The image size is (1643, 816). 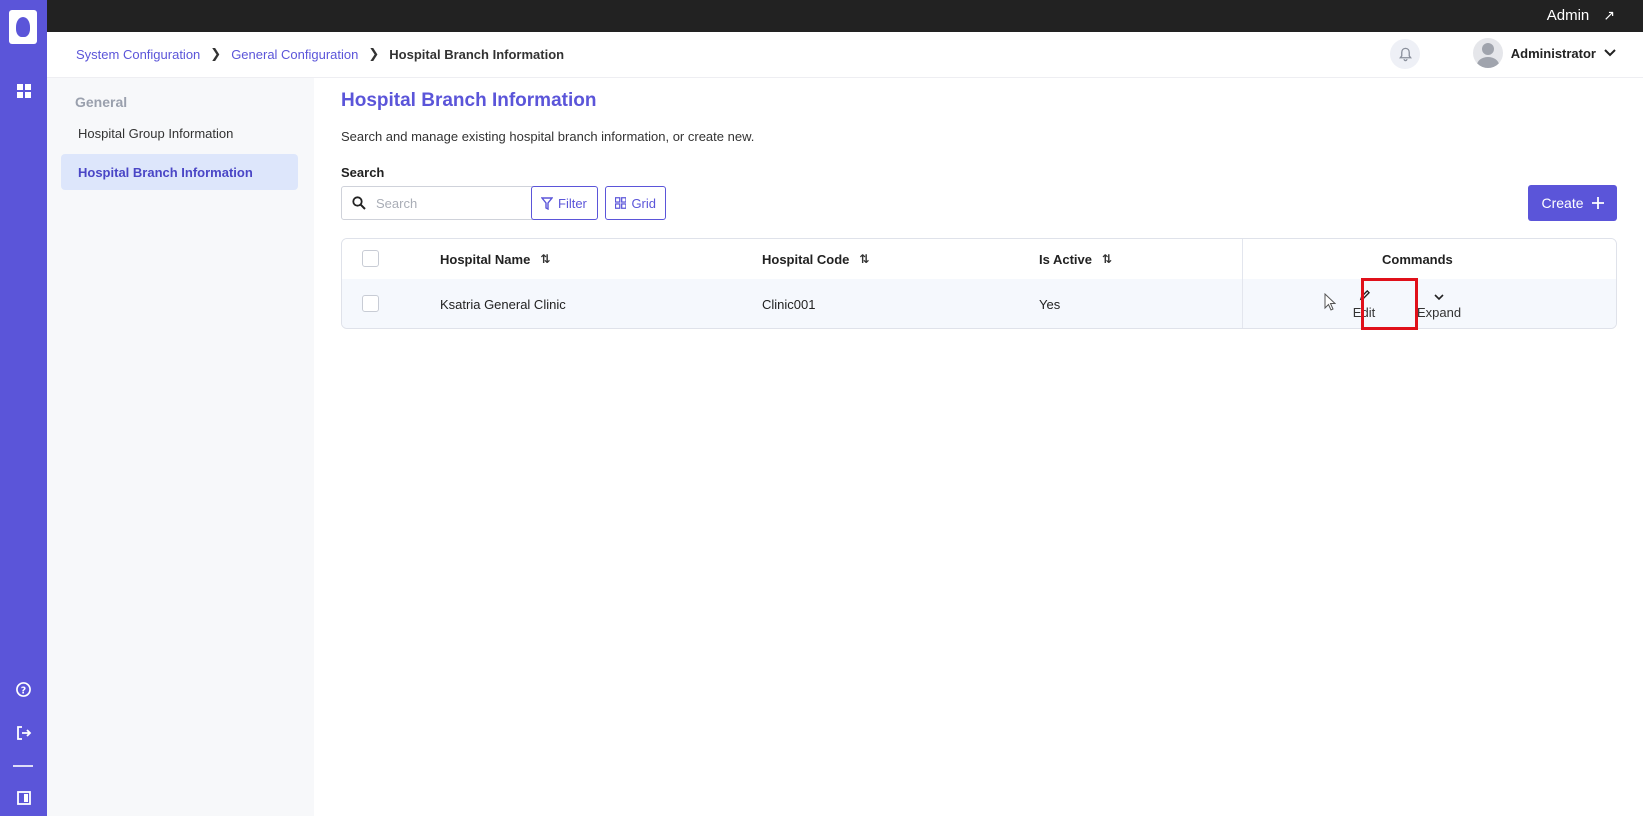 I want to click on admin-link: Admin ↗, so click(x=1581, y=15).